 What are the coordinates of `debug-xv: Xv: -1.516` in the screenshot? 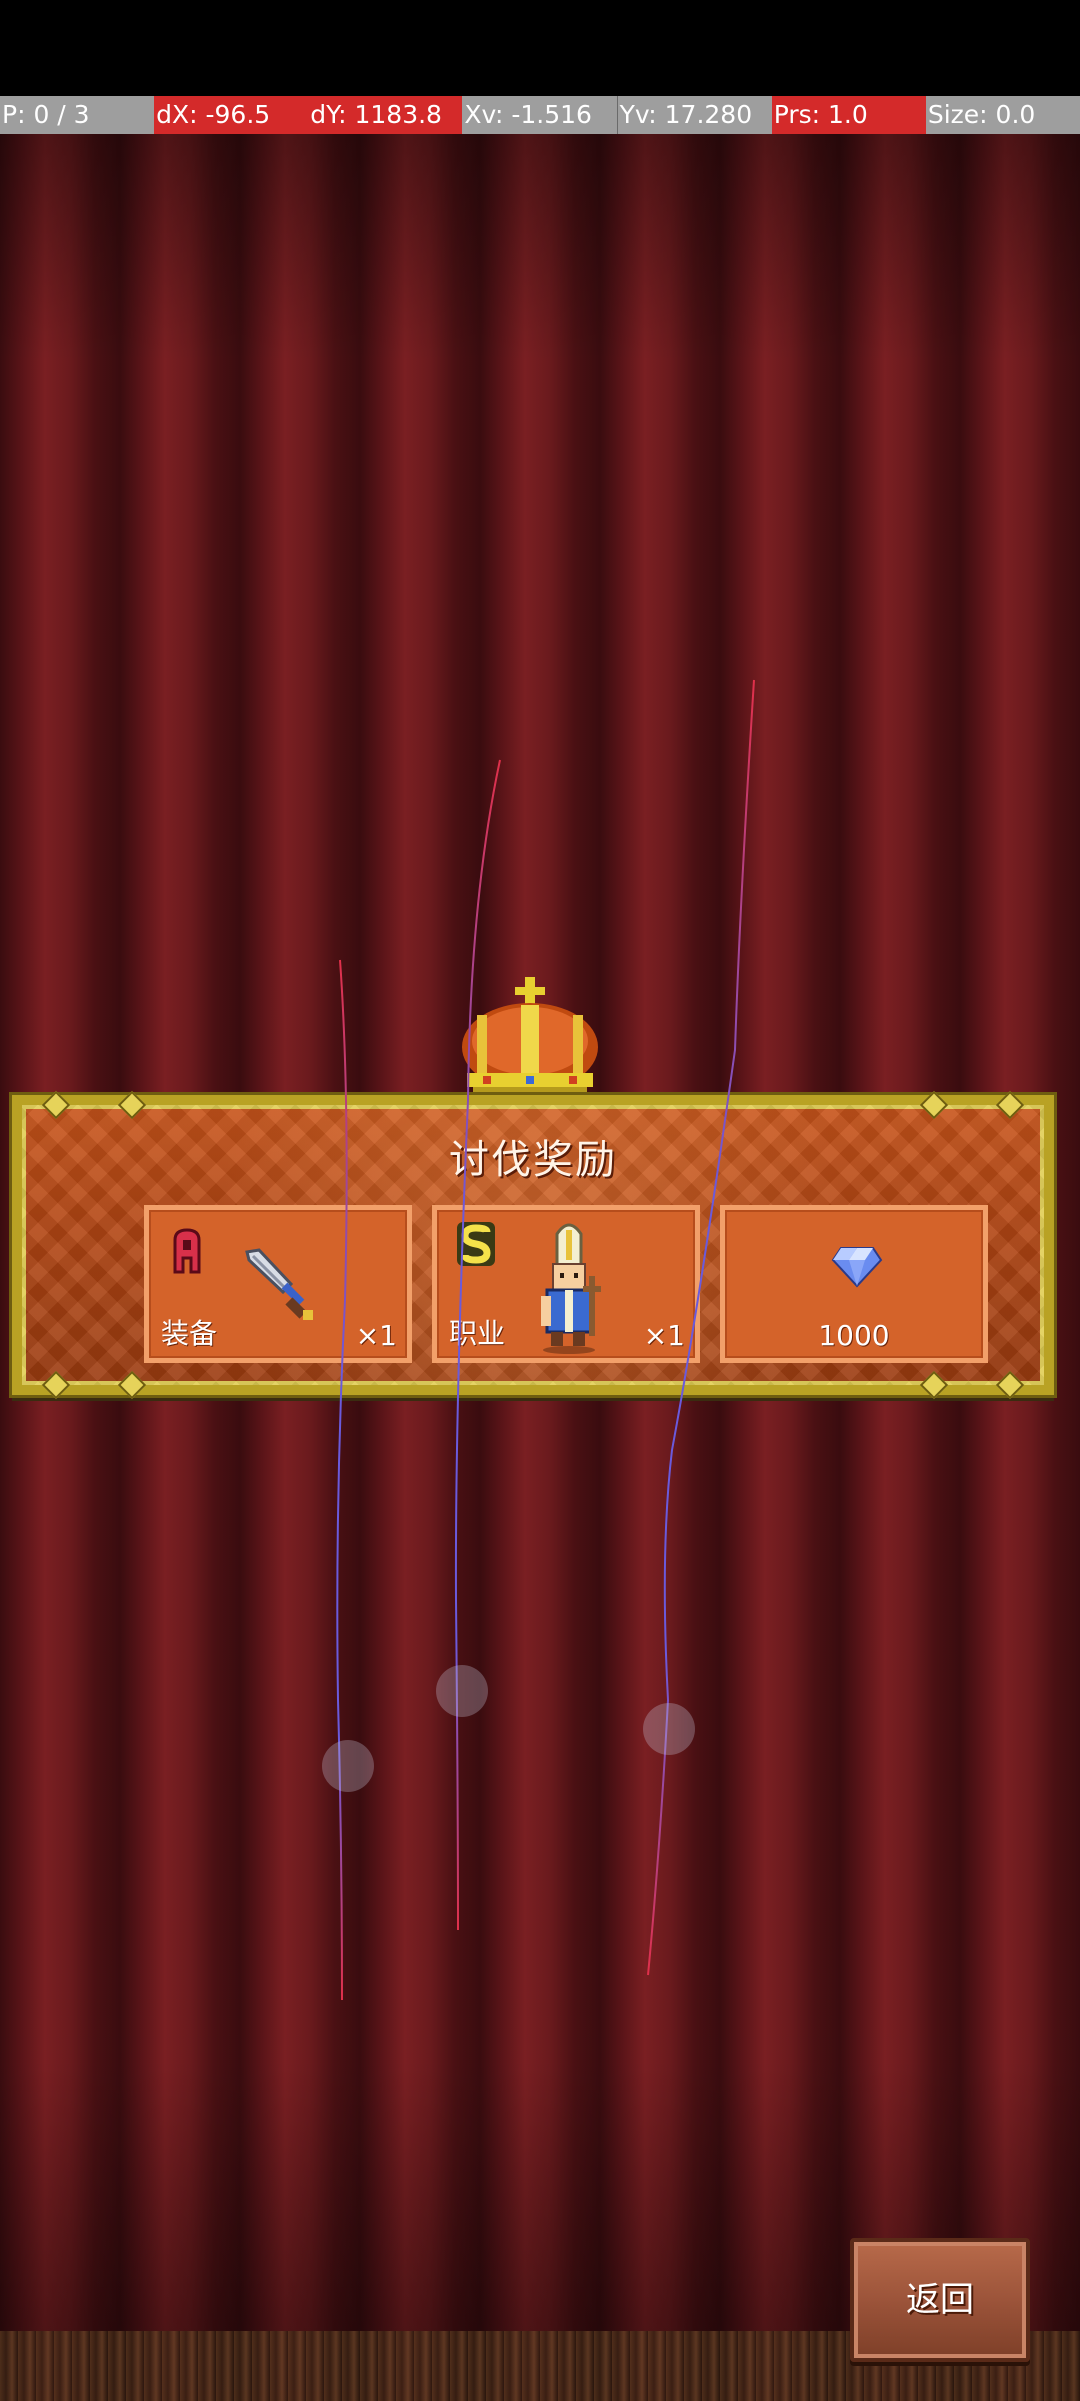 It's located at (539, 115).